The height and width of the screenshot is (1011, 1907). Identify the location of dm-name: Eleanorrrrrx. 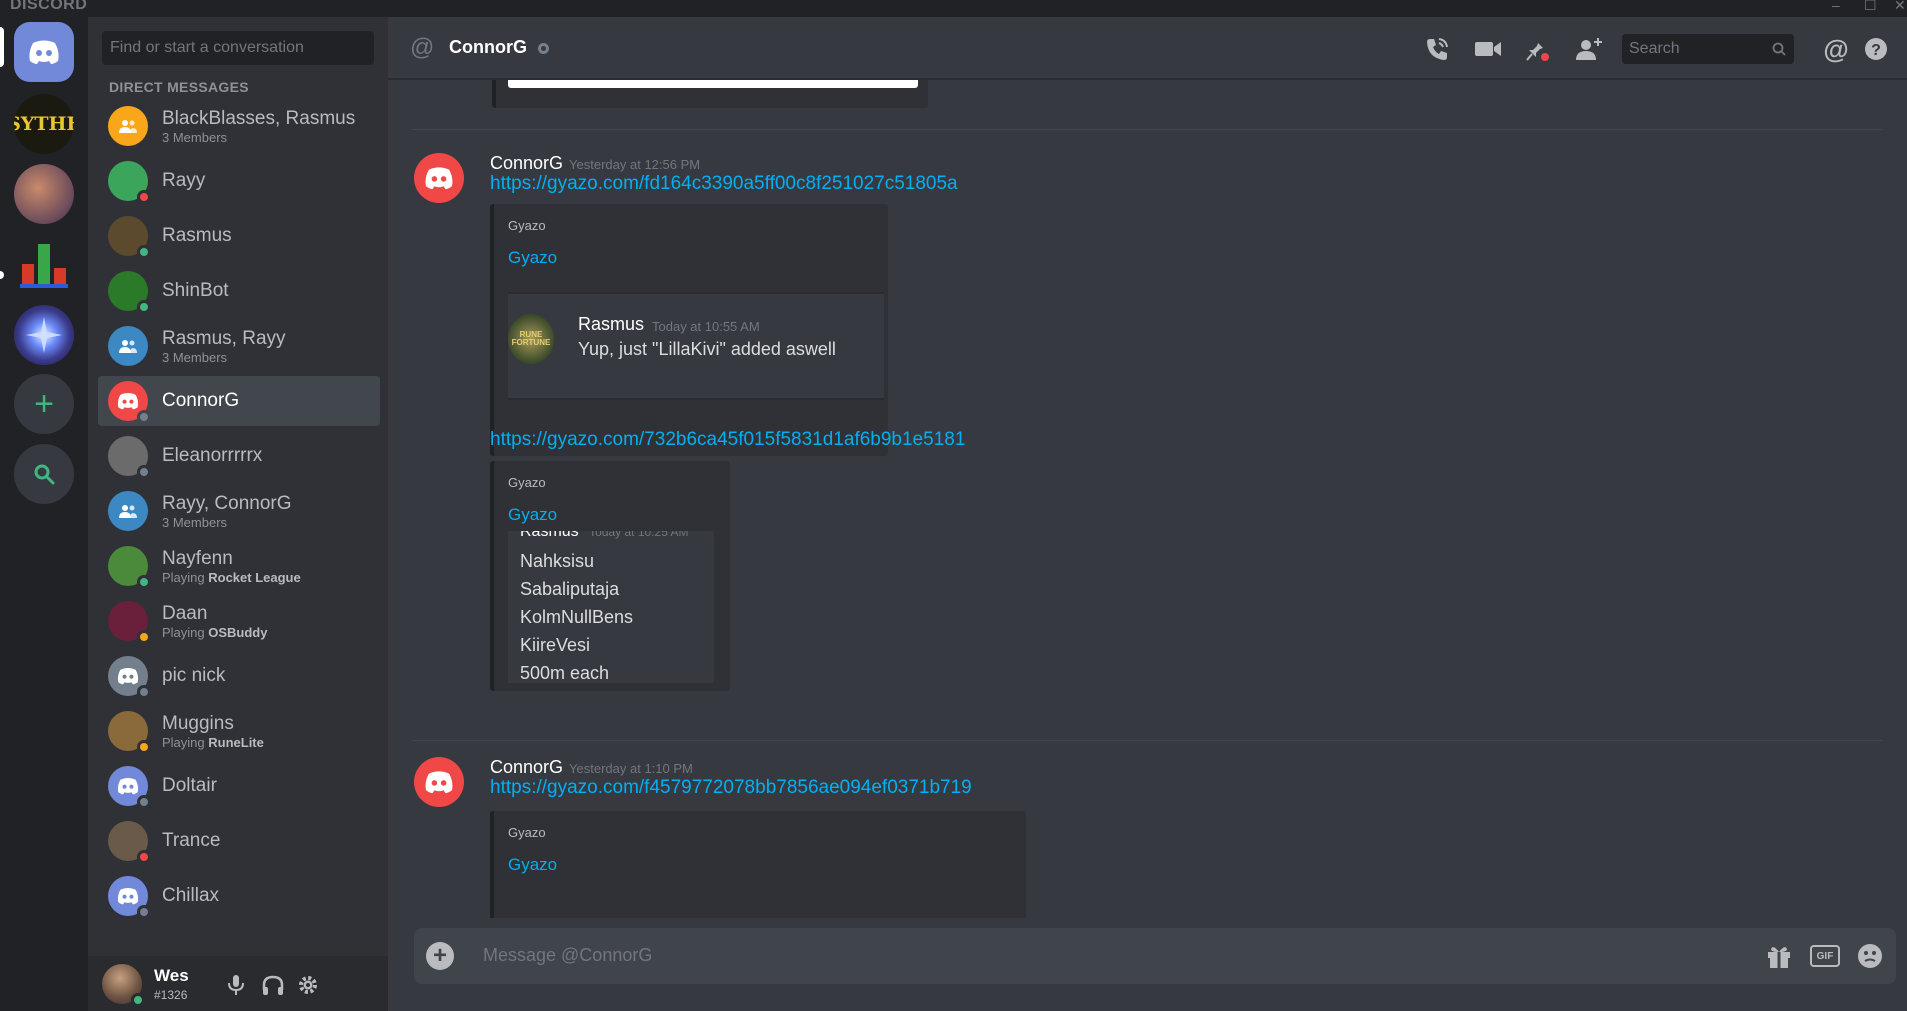
(212, 455).